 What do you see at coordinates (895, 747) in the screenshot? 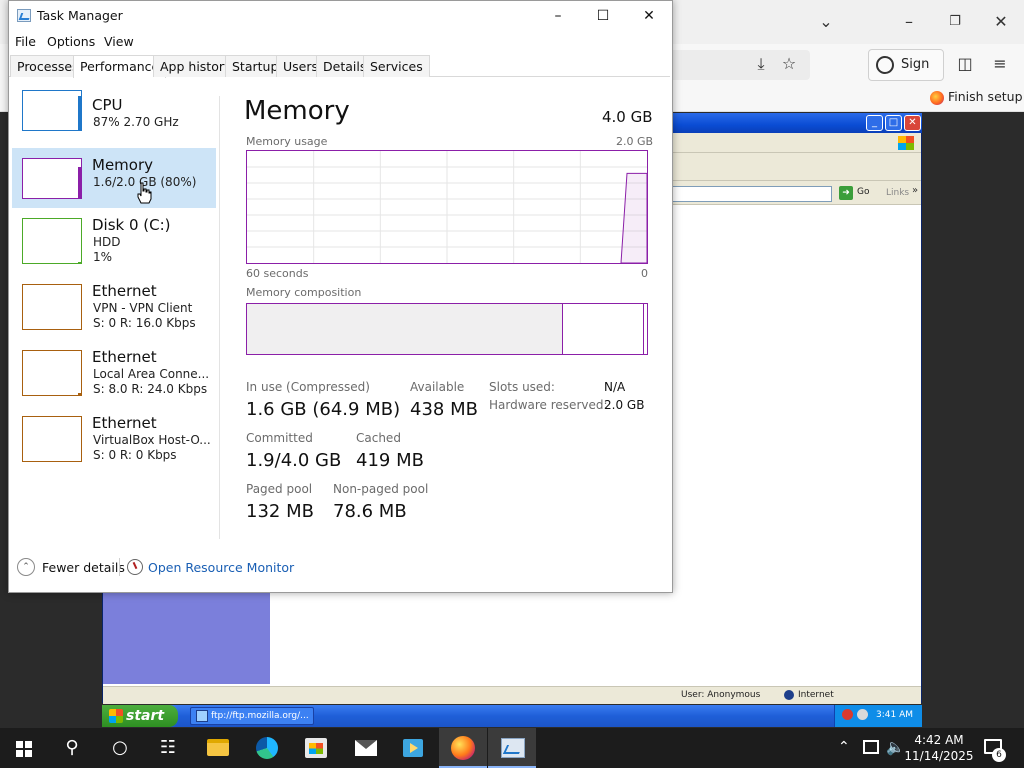
I see `volume-muted-icon: 🔈` at bounding box center [895, 747].